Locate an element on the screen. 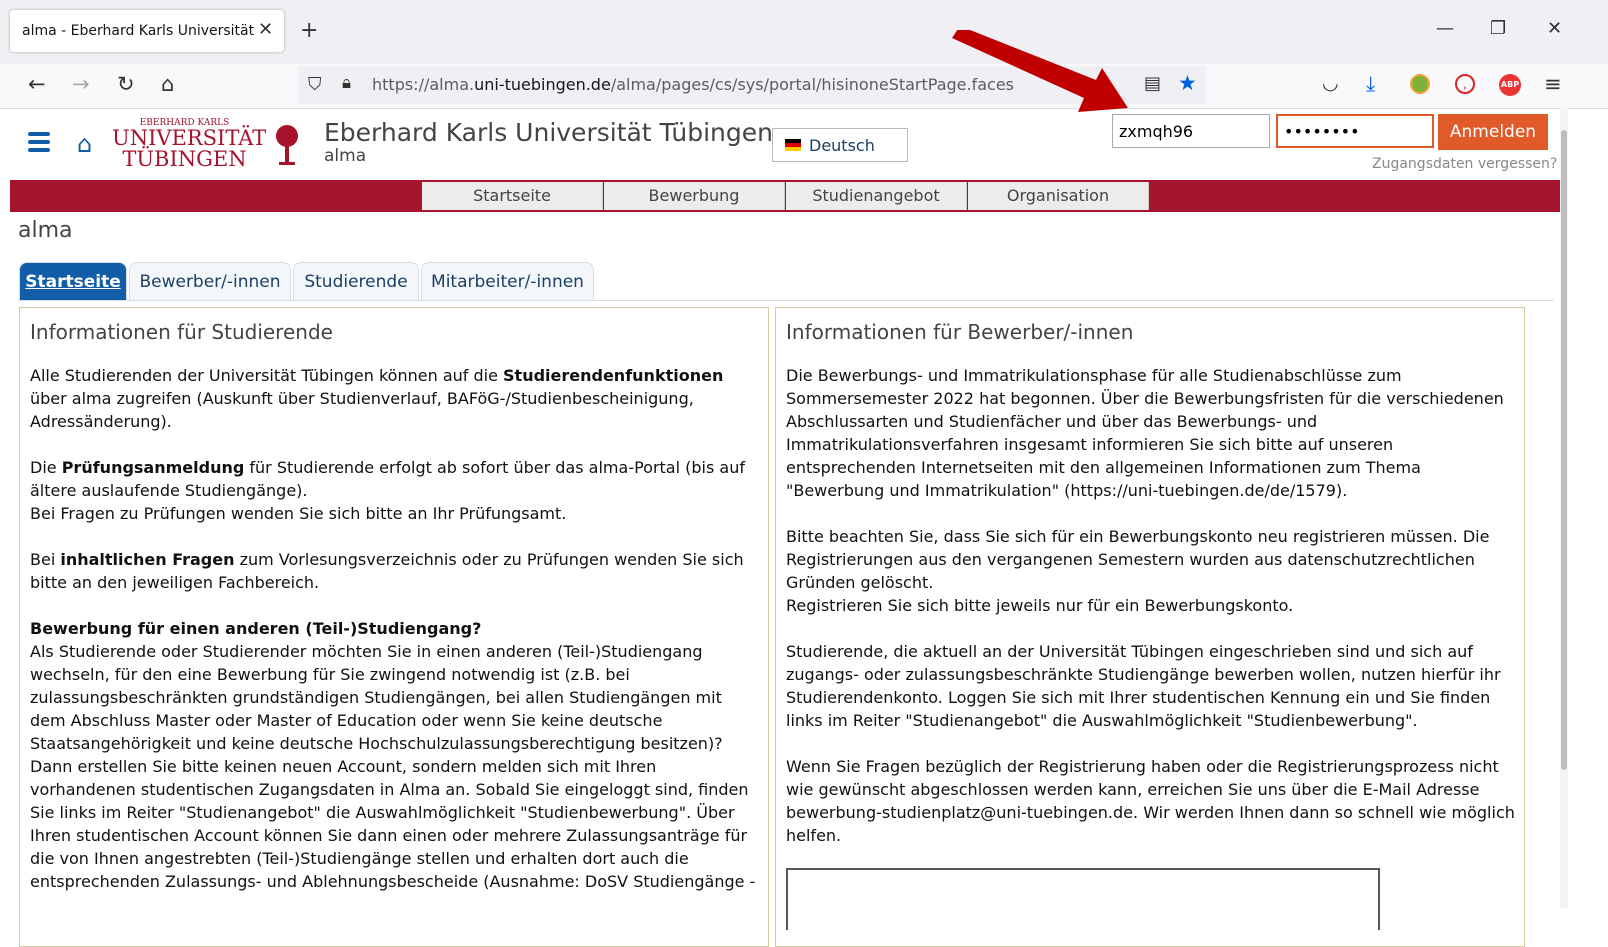  lock-icon: 🔒︎ is located at coordinates (346, 83).